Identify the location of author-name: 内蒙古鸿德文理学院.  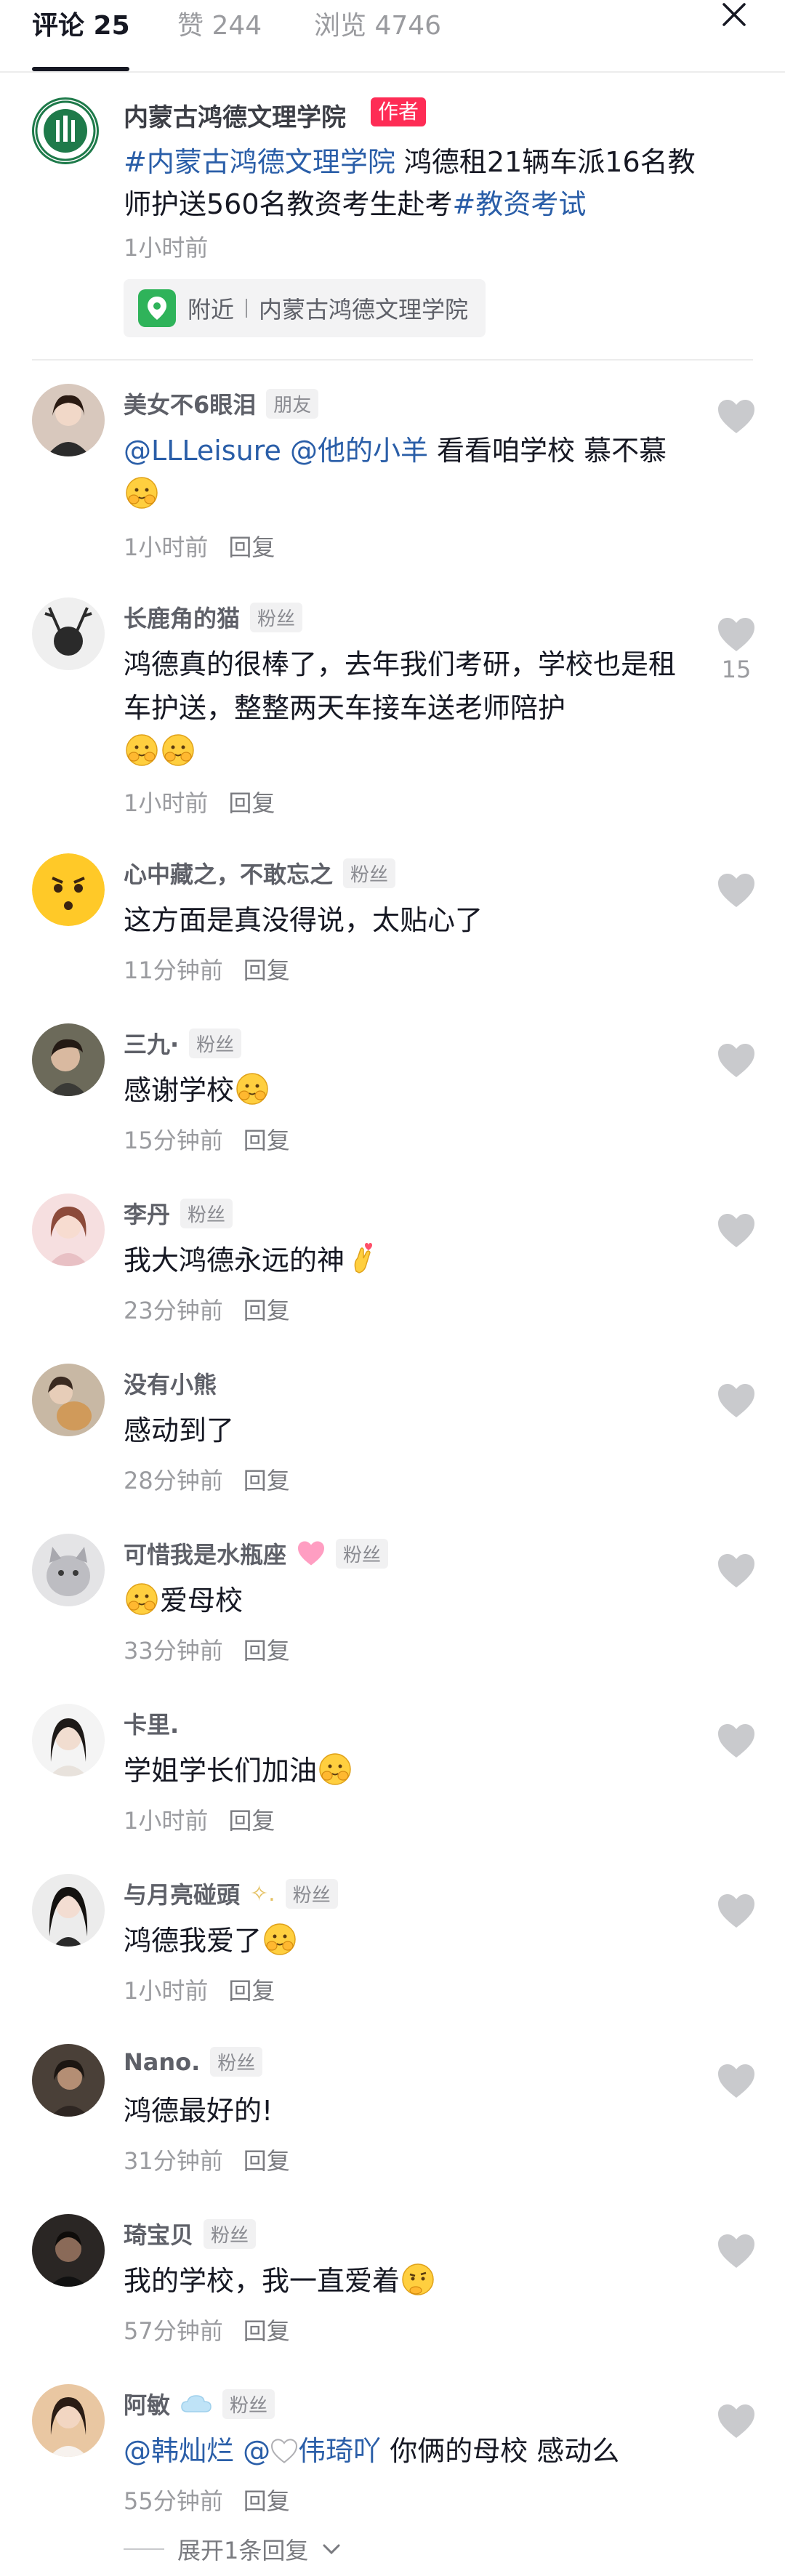
(235, 115).